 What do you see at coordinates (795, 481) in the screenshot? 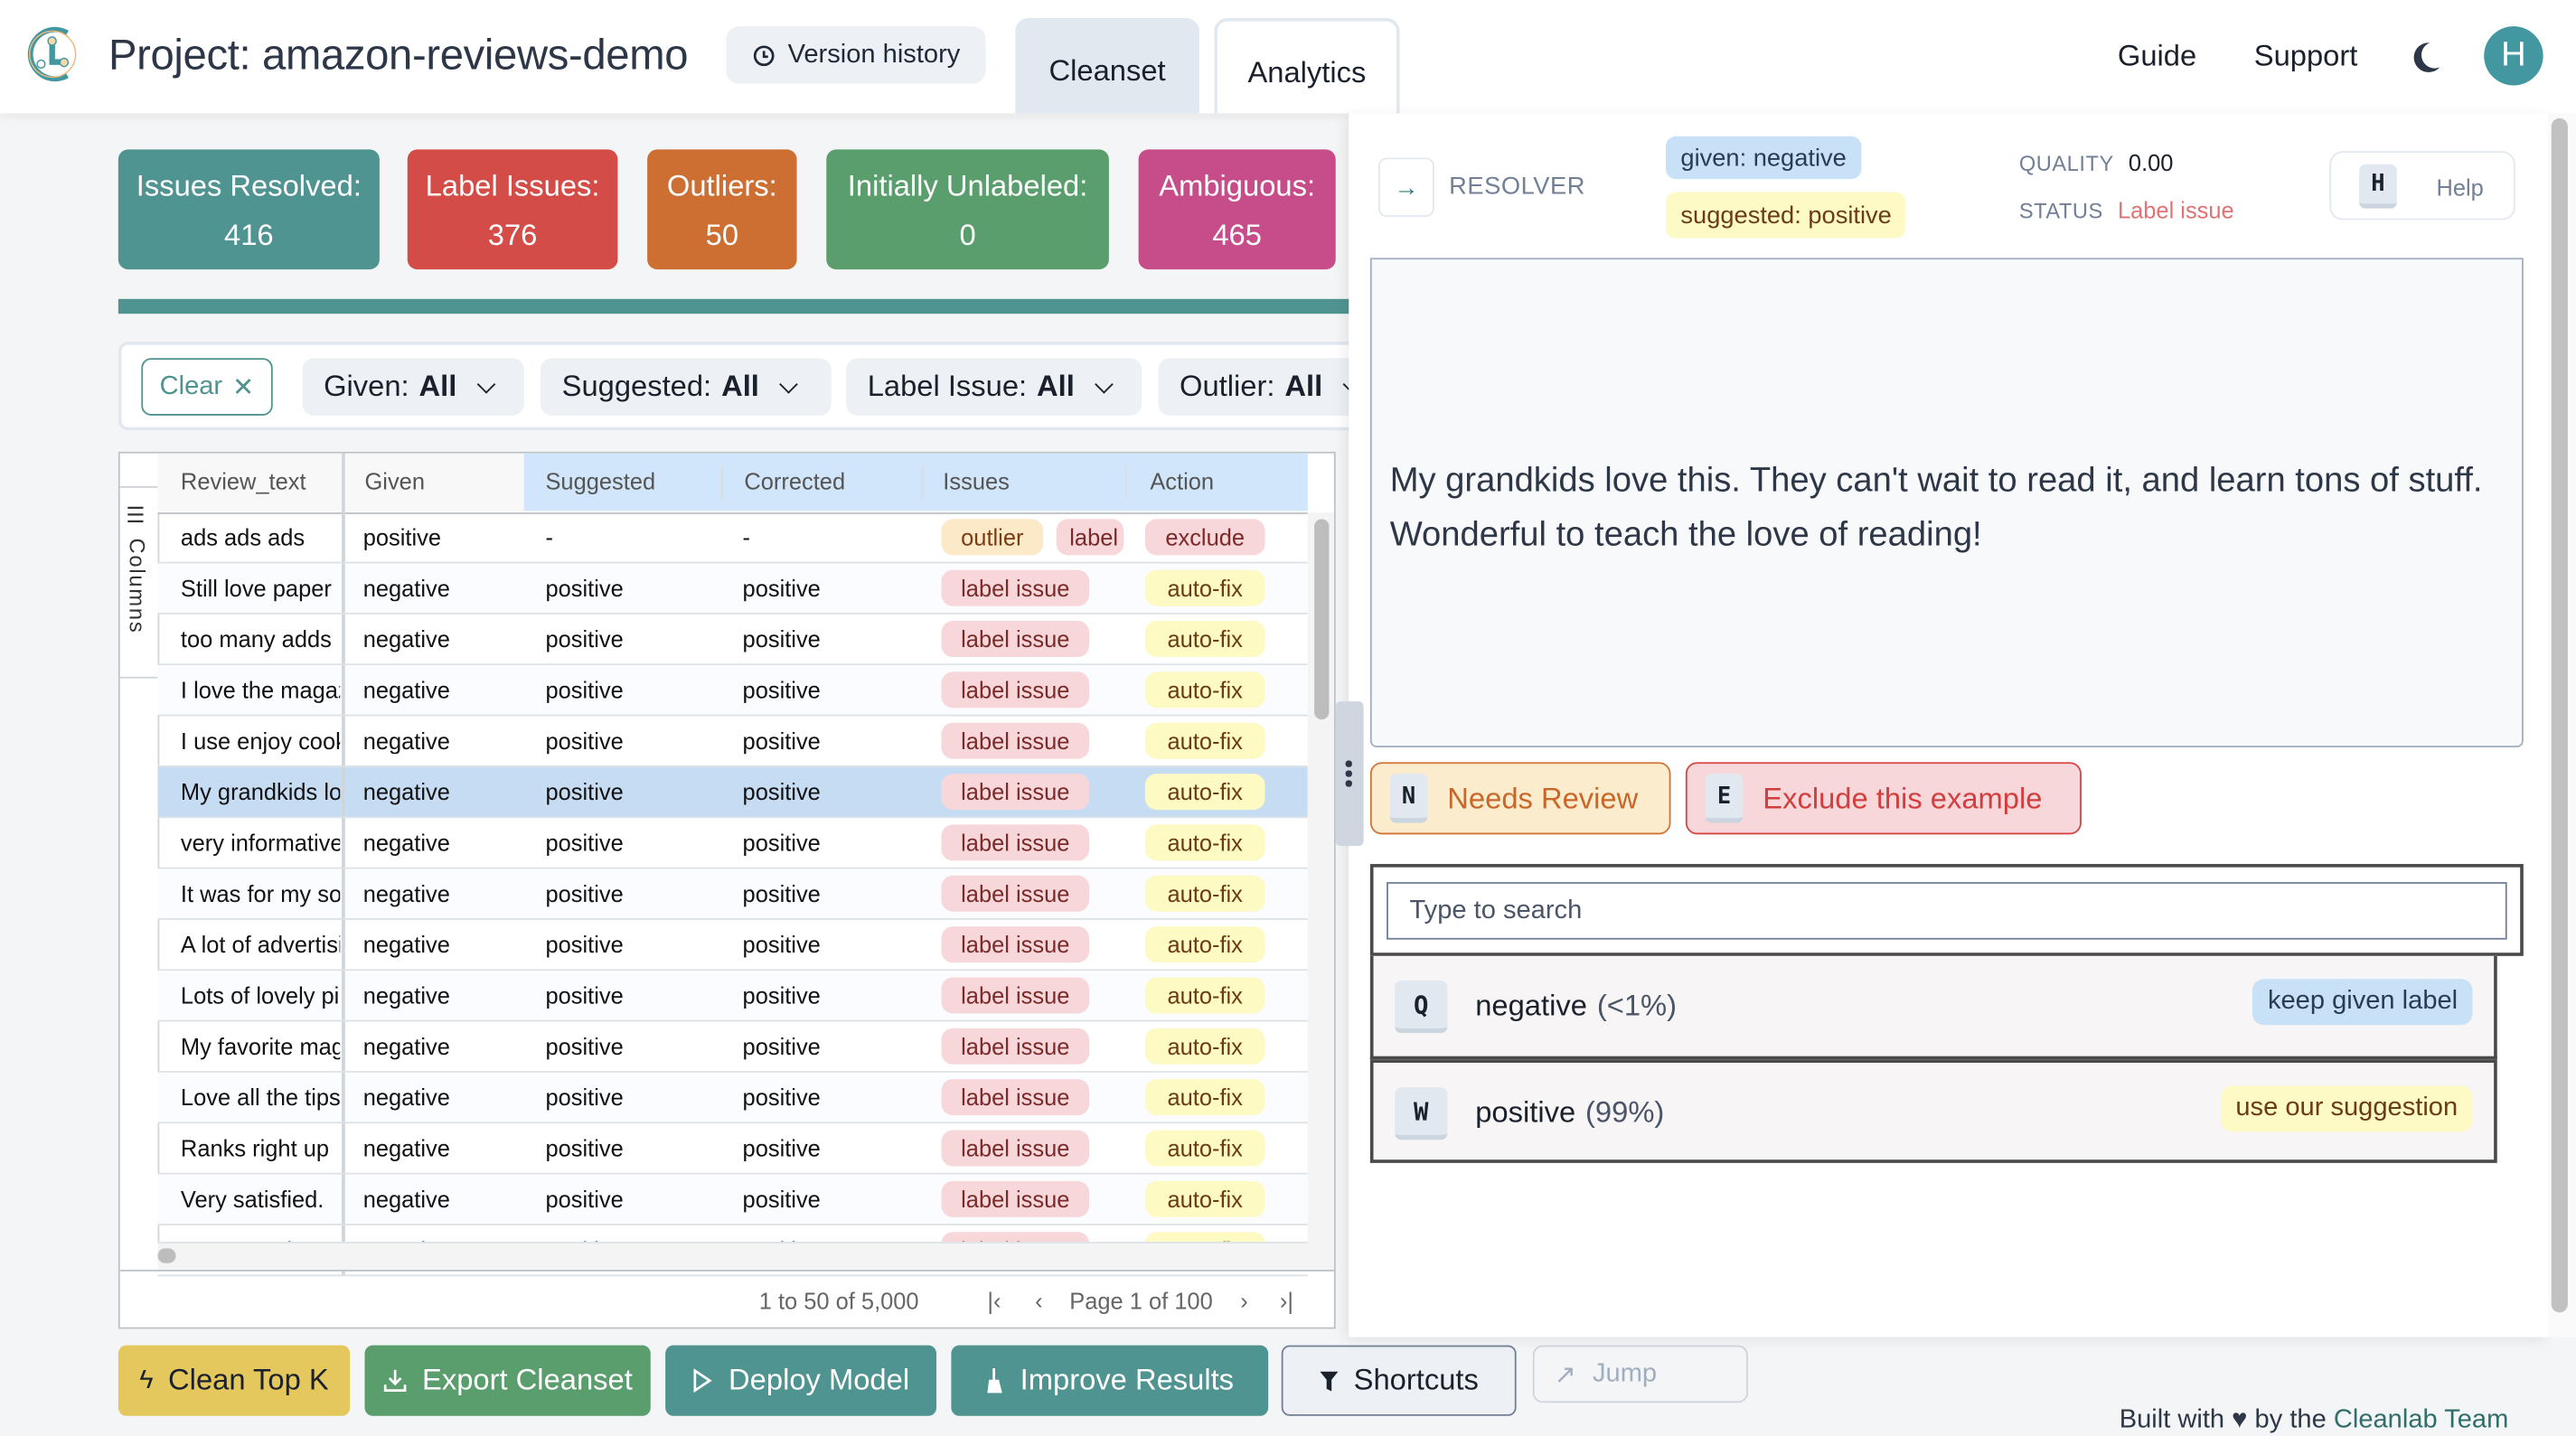
I see `column-header-corrected: Corrected` at bounding box center [795, 481].